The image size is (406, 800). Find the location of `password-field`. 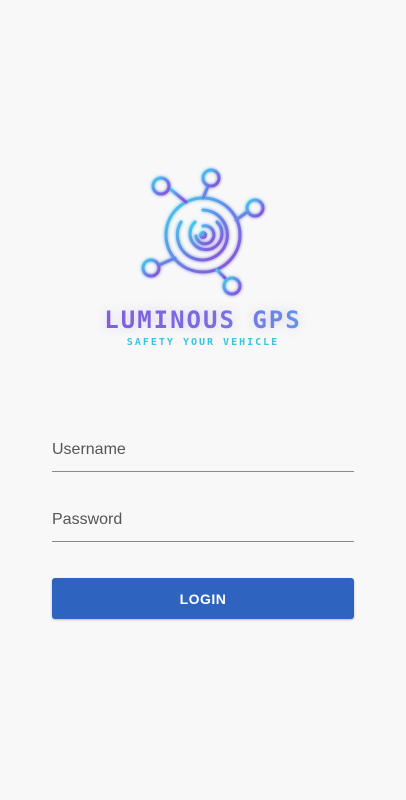

password-field is located at coordinates (203, 523).